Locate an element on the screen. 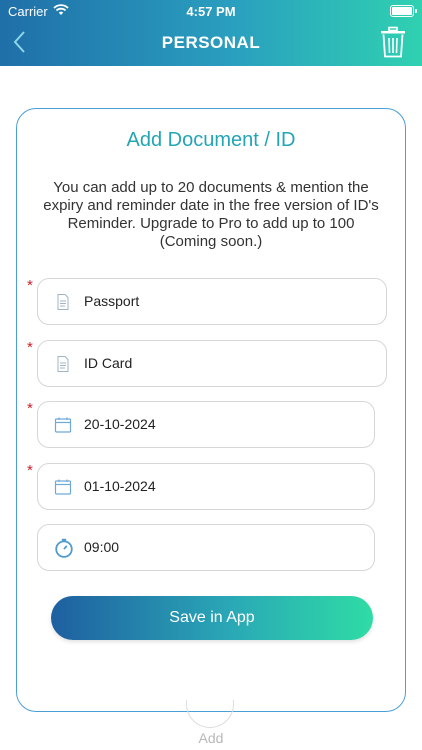 This screenshot has width=422, height=750. save-in-app-button: Save in App is located at coordinates (212, 618).